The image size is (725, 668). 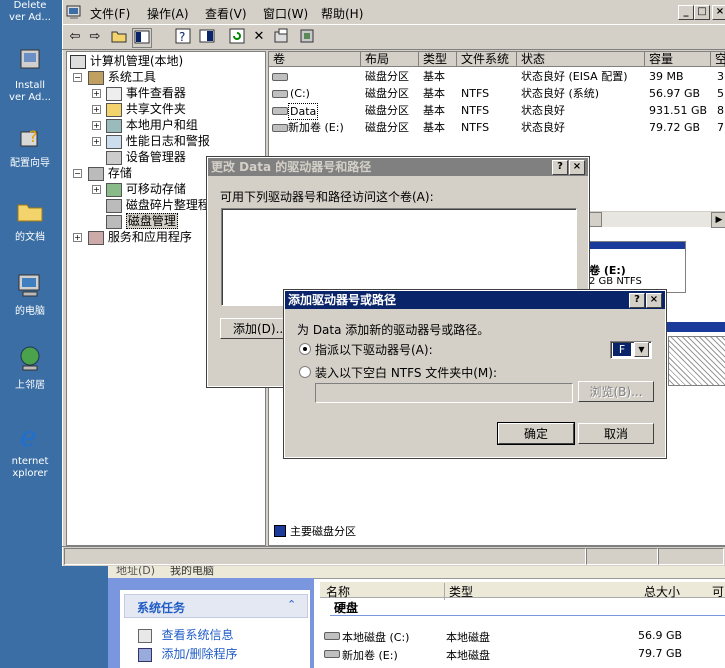 What do you see at coordinates (30, 358) in the screenshot?
I see `network-icon` at bounding box center [30, 358].